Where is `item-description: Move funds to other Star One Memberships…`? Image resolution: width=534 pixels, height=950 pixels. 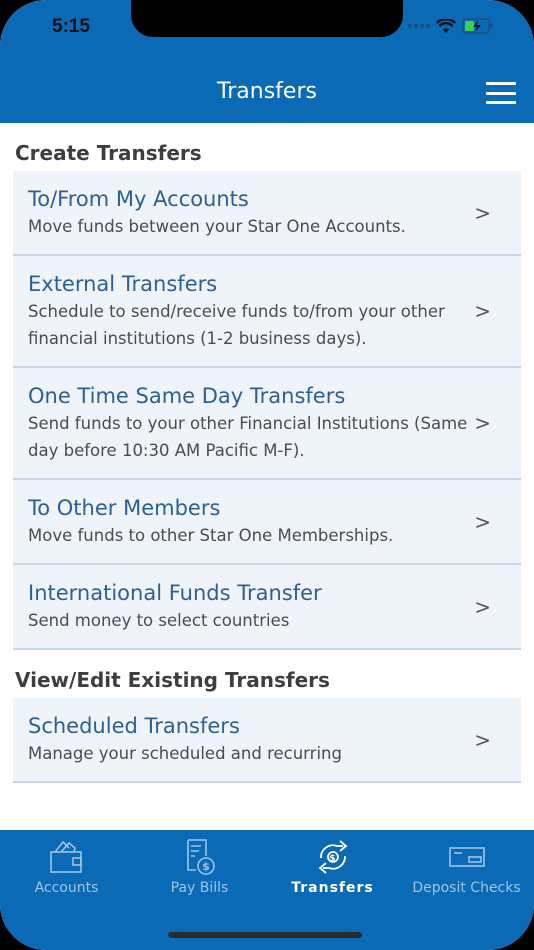
item-description: Move funds to other Star One Memberships… is located at coordinates (211, 535).